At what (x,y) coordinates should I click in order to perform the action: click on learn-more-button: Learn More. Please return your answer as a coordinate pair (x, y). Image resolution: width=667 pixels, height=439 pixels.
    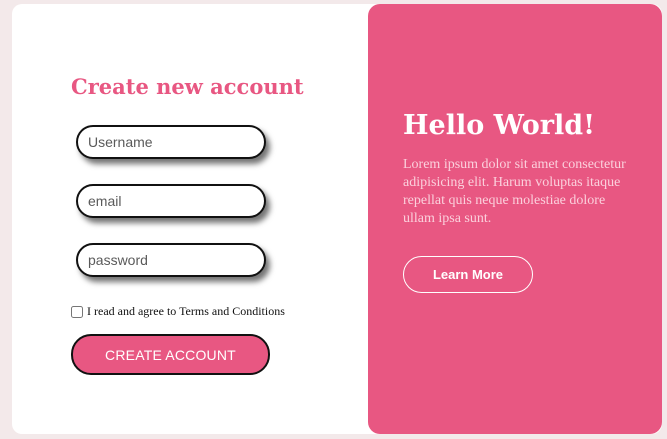
    Looking at the image, I should click on (468, 274).